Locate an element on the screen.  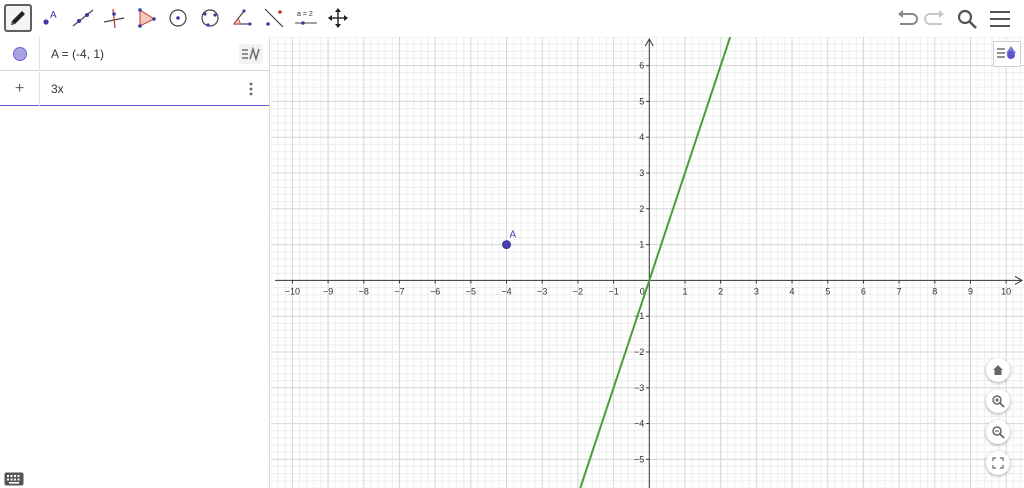
zoom-out-icon is located at coordinates (998, 432).